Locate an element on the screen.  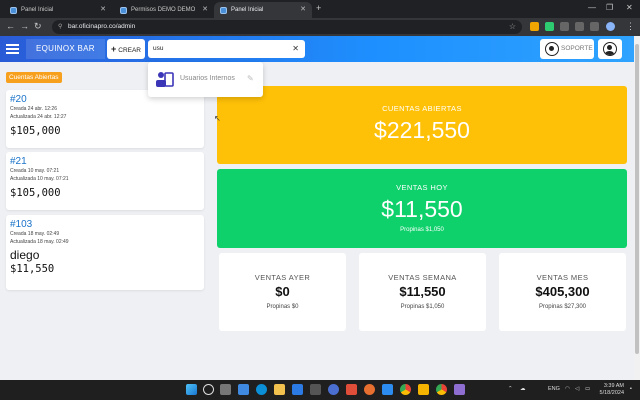
sales-week-card: VENTAS SEMANA $11,550 Propinas $1,050 is located at coordinates (422, 292).